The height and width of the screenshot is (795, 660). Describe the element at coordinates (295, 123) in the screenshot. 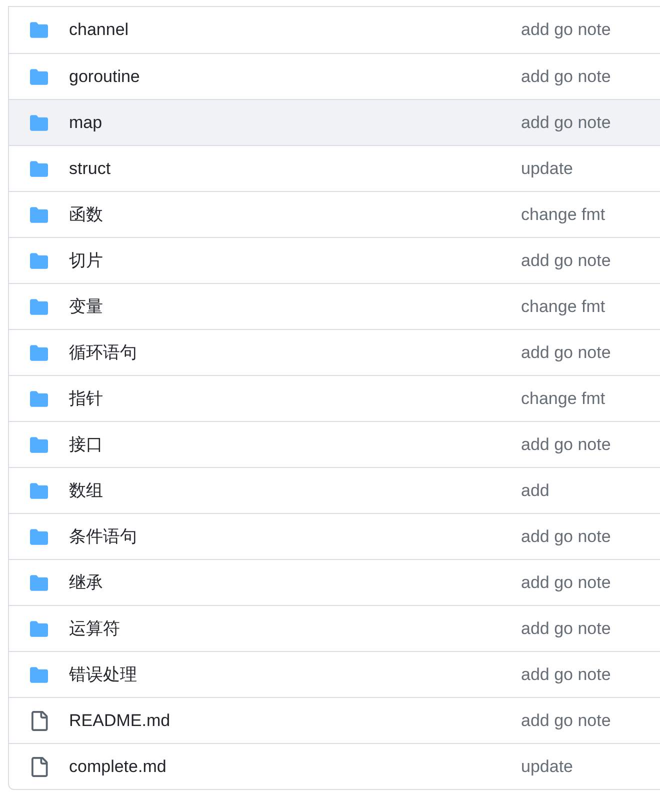

I see `file-name-link: map` at that location.